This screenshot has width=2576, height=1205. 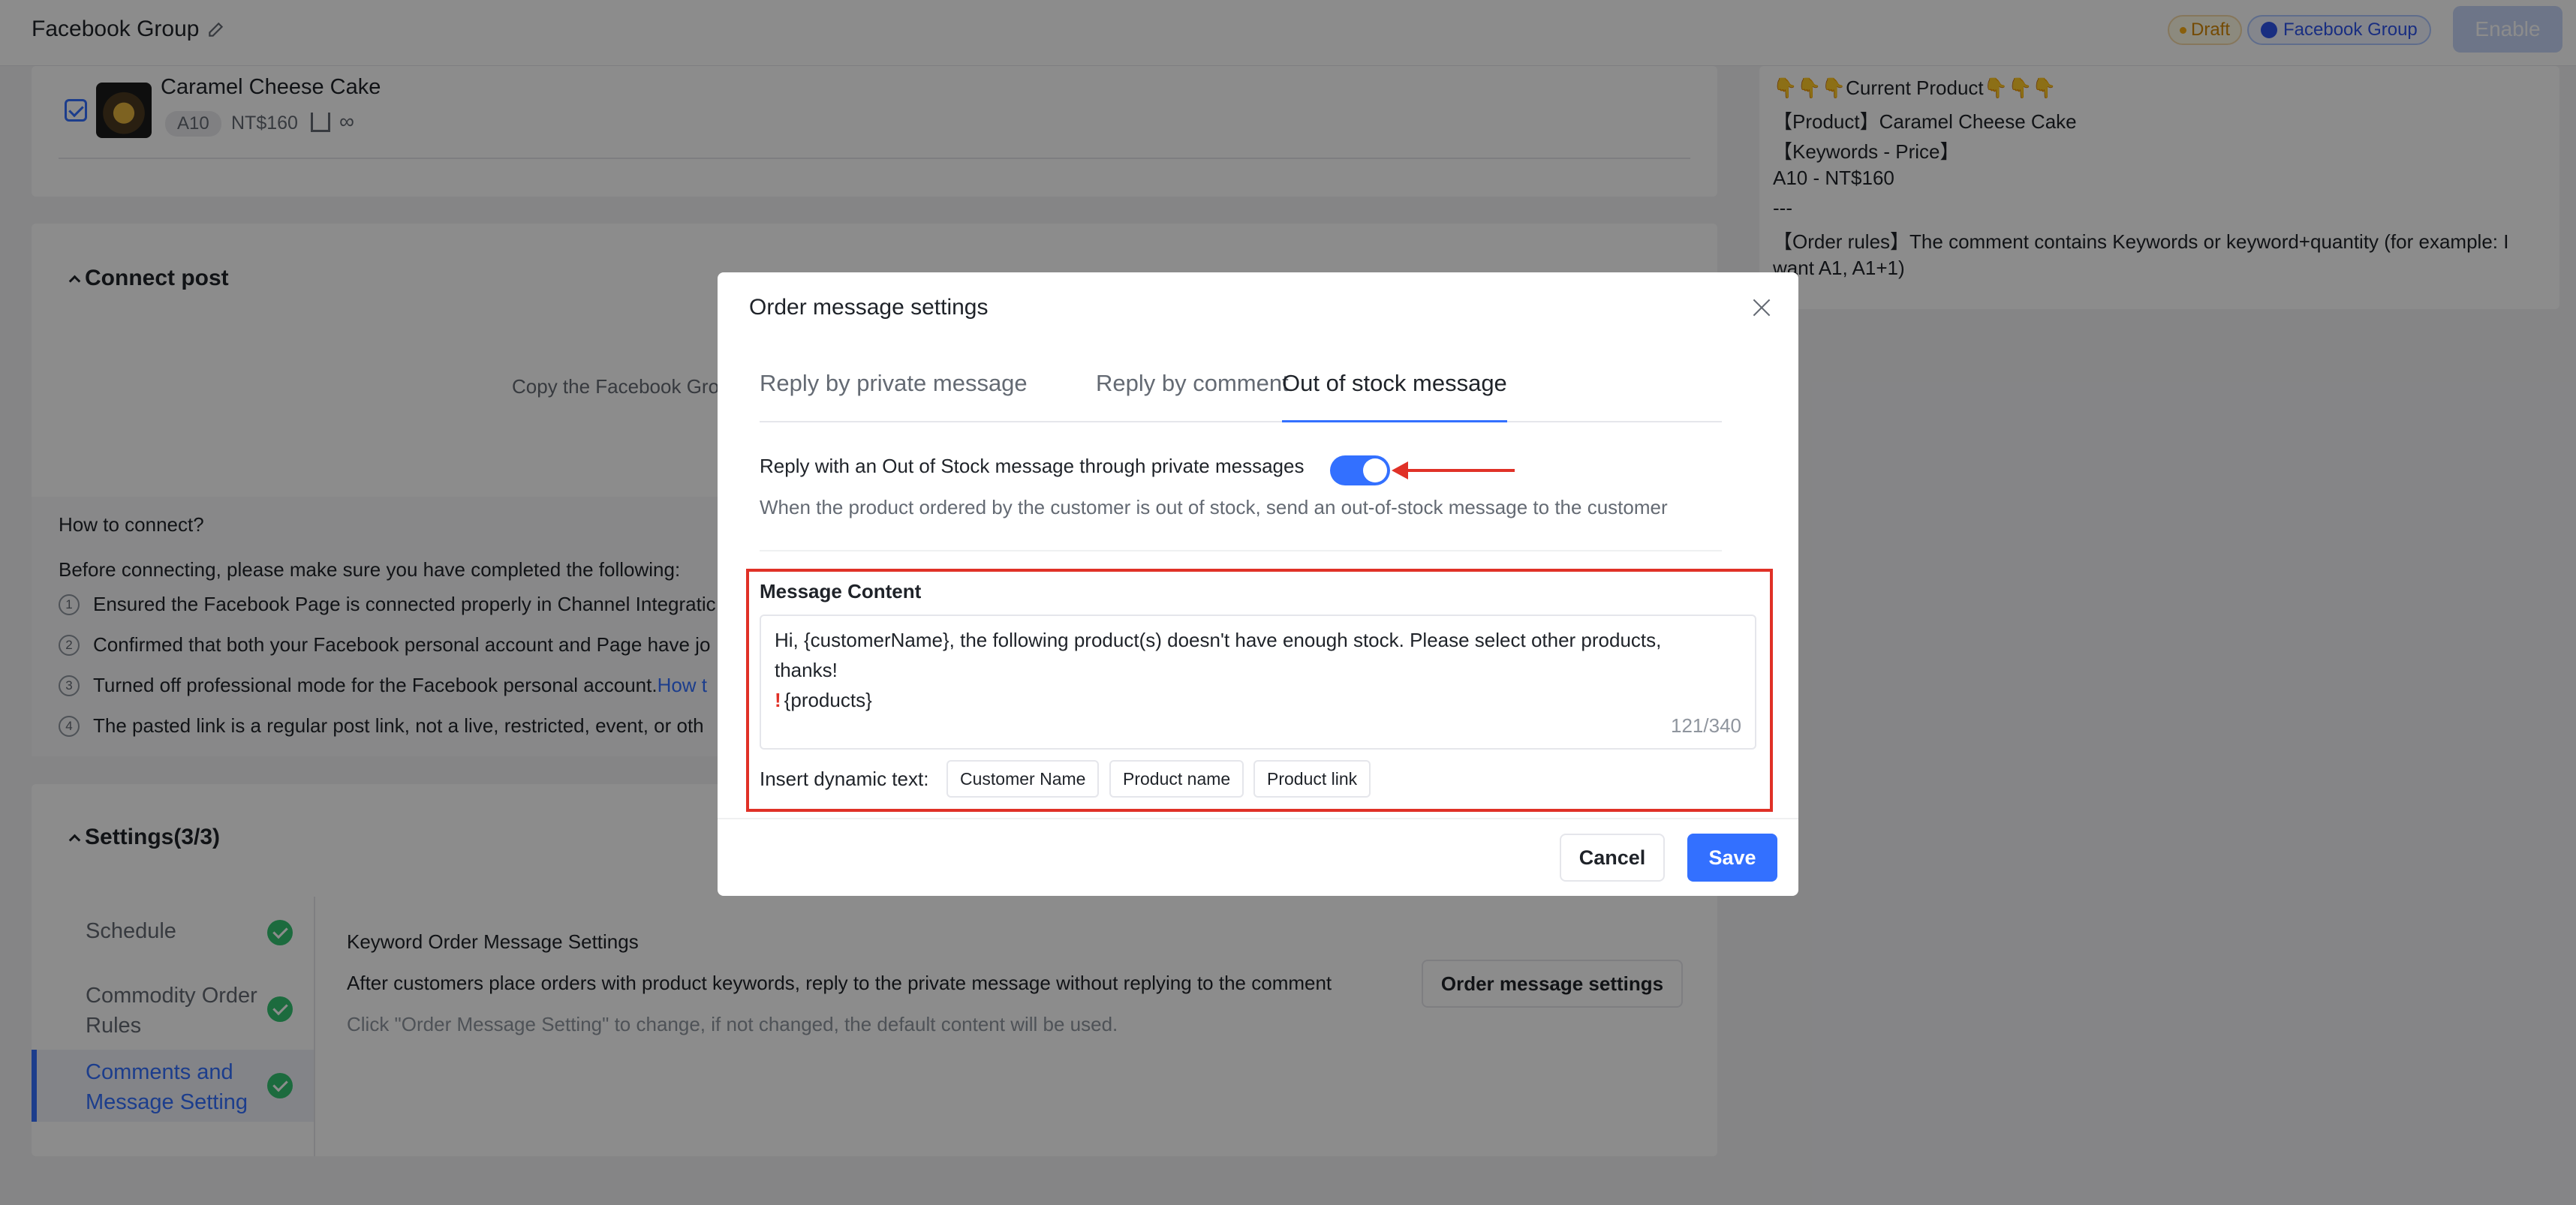 I want to click on cancel-button: Cancel, so click(x=1613, y=858).